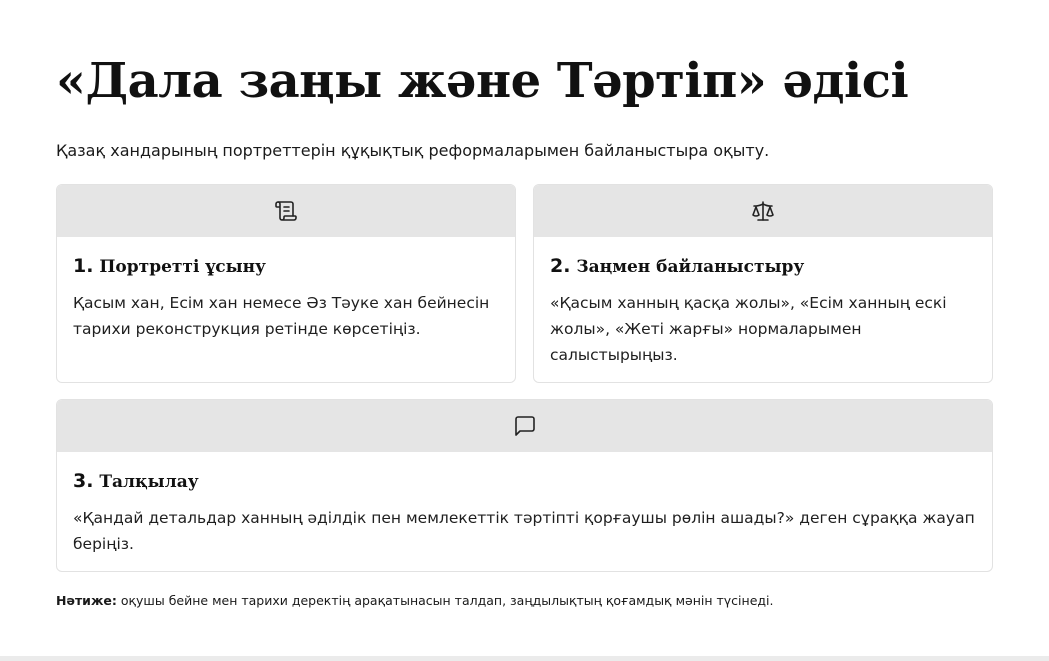 The width and height of the screenshot is (1049, 661). What do you see at coordinates (149, 482) in the screenshot?
I see `step-title-text: Талқылау` at bounding box center [149, 482].